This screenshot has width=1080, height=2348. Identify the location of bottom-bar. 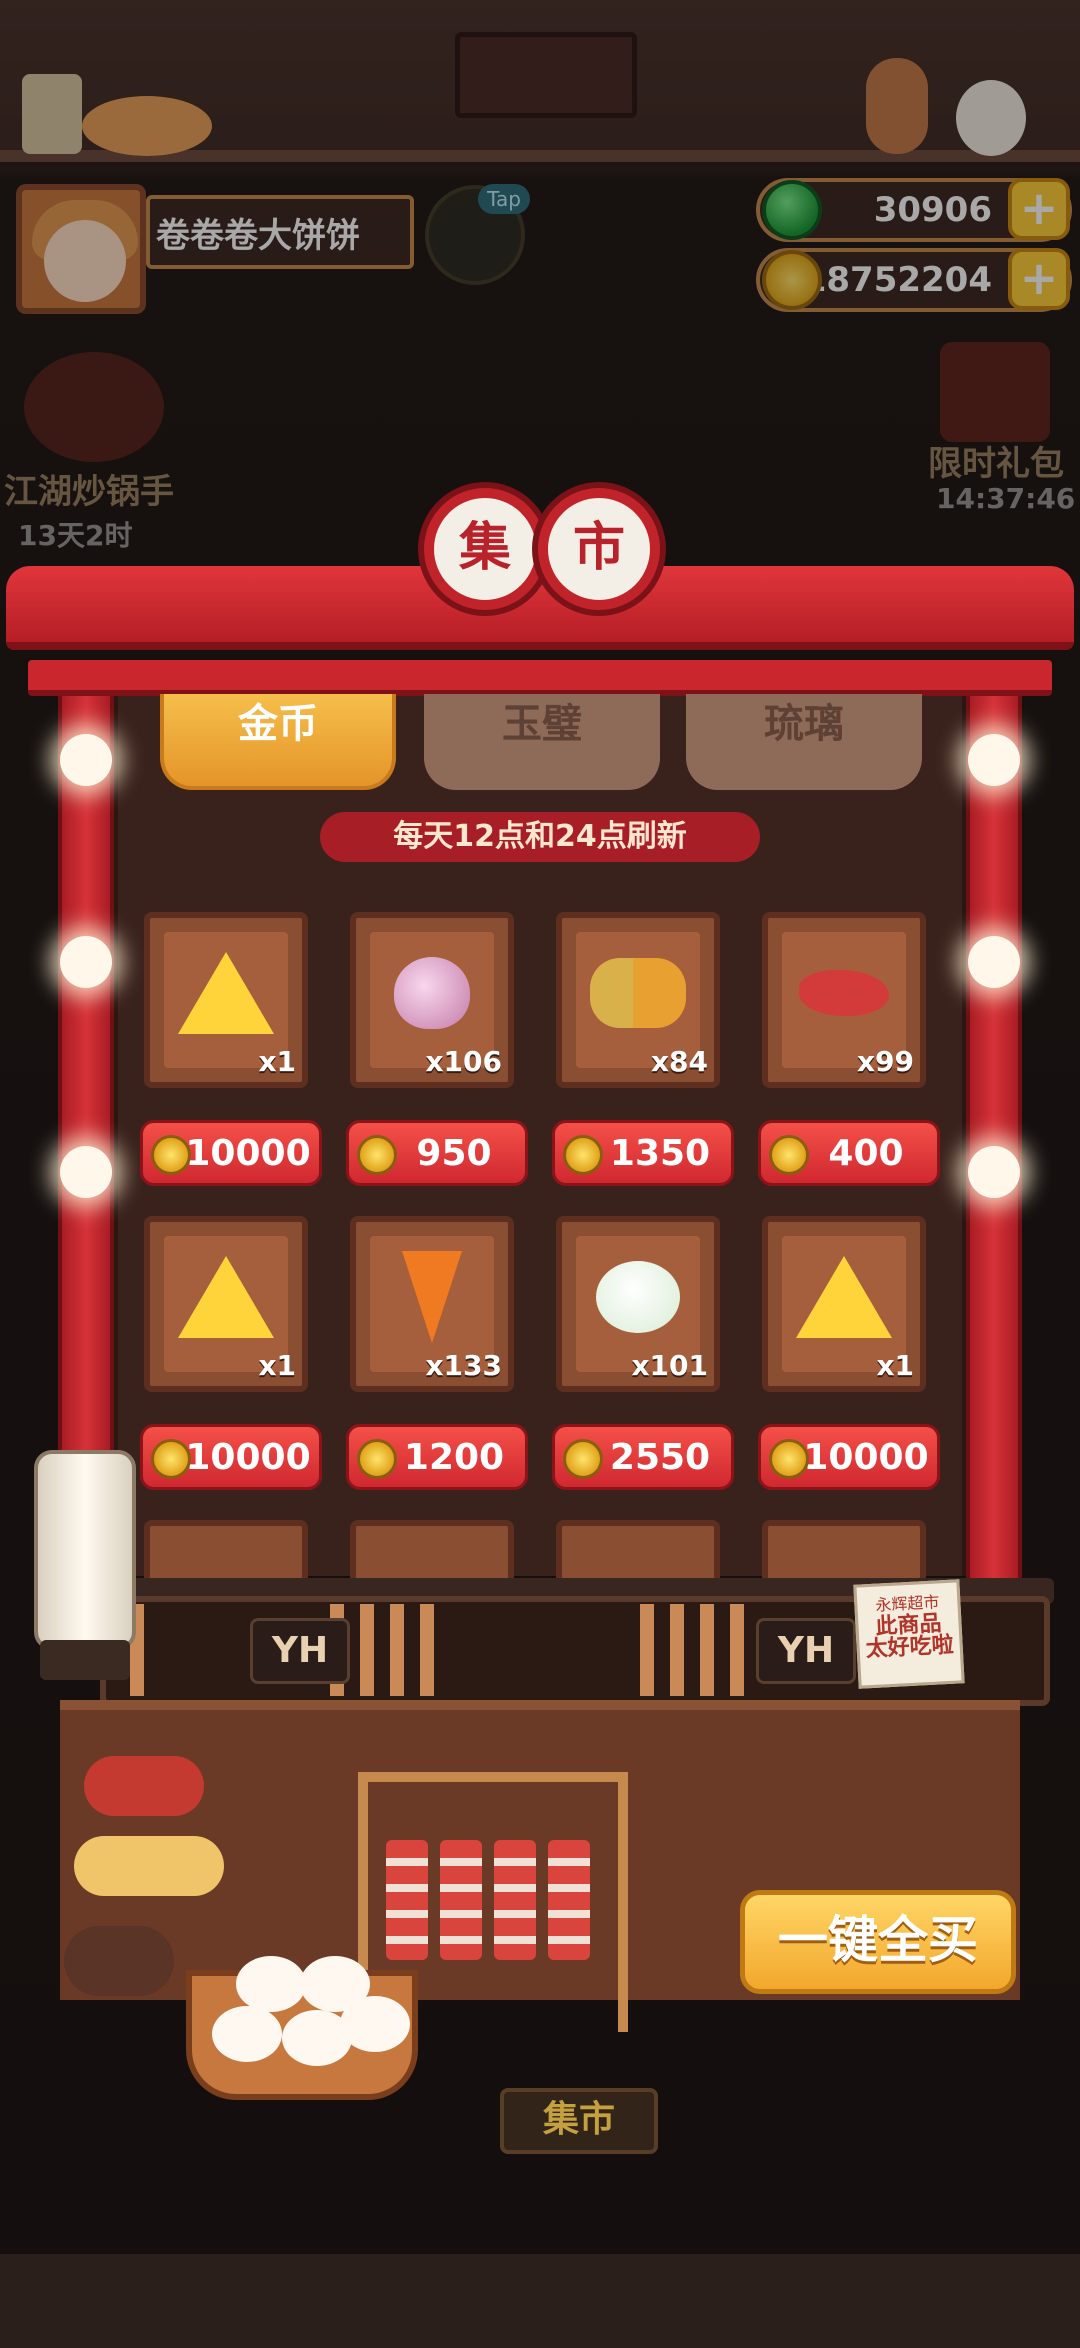
(540, 2301).